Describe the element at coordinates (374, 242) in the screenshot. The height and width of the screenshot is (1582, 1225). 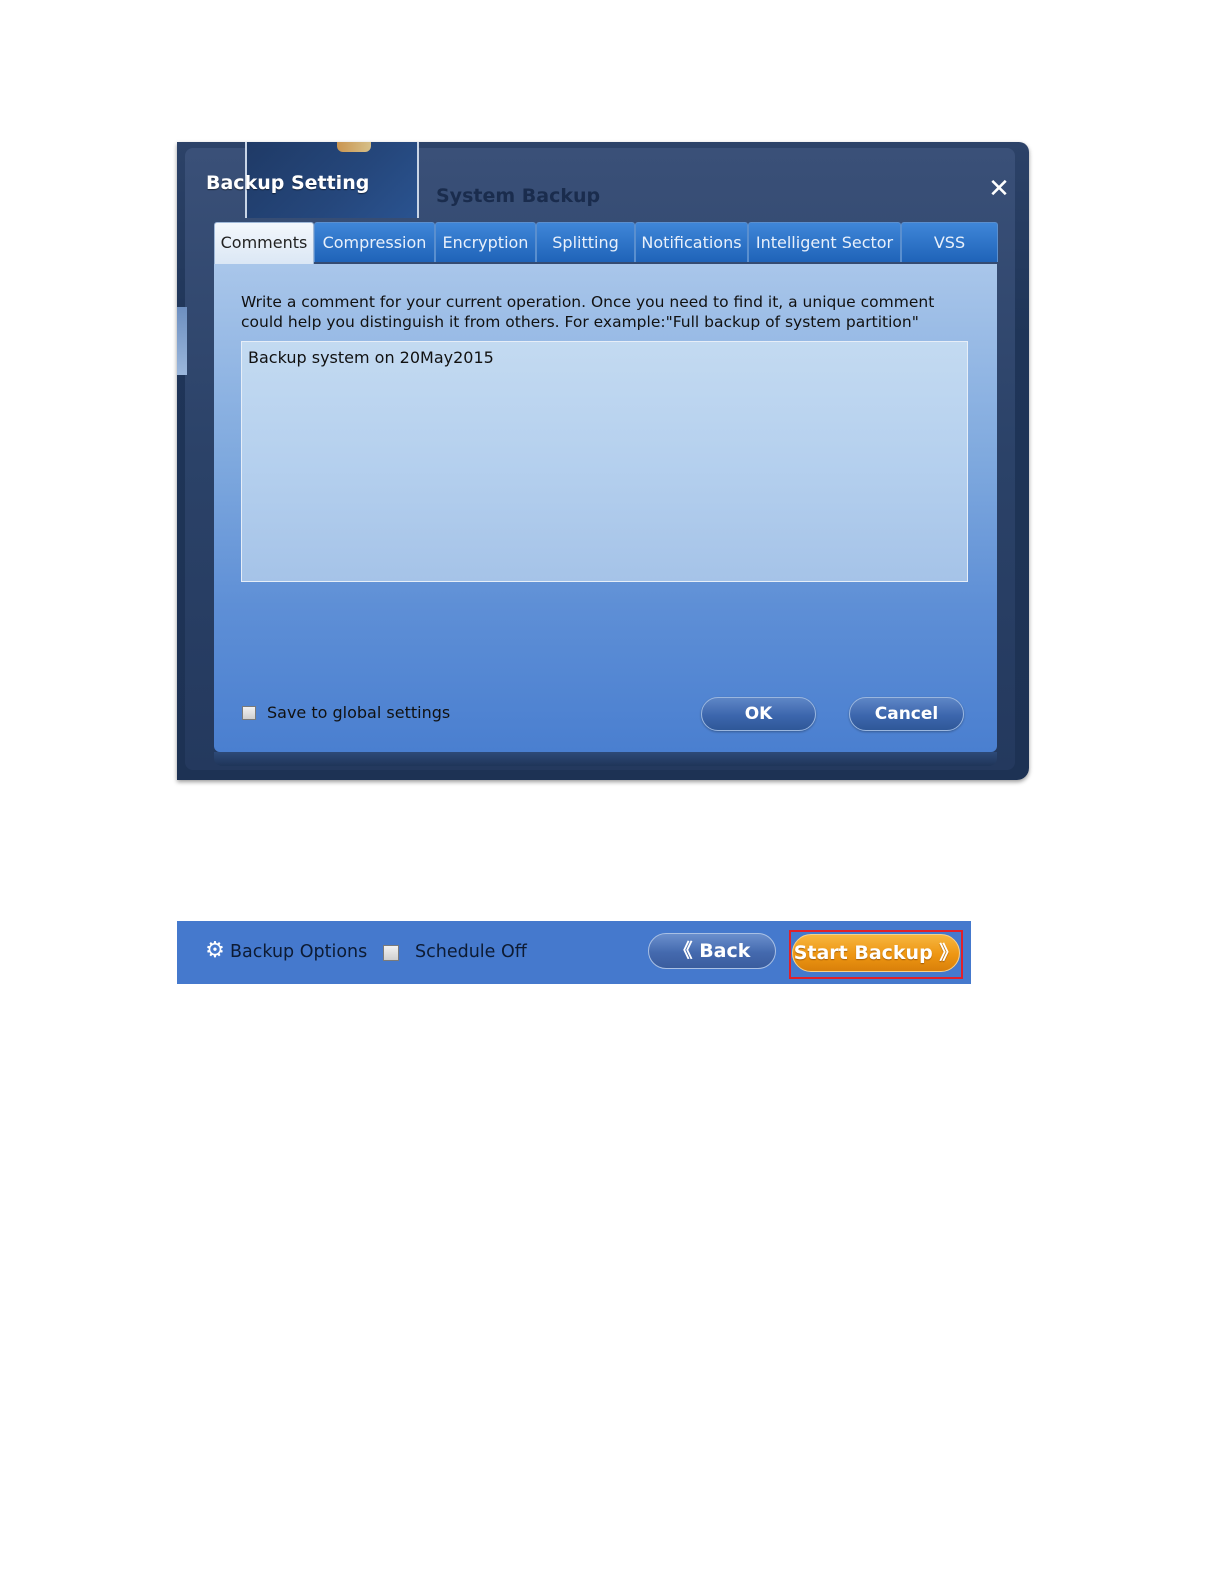
I see `tab-compression: Compression` at that location.